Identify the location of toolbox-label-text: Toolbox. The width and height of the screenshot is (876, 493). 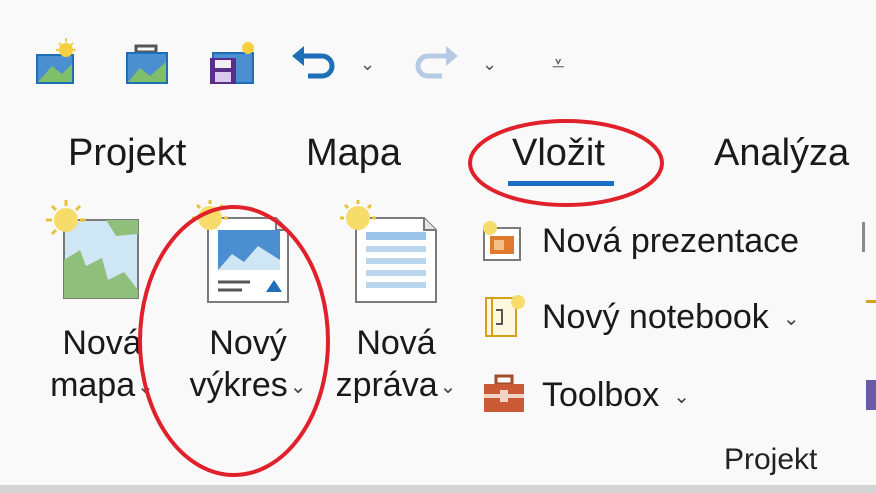
(601, 395).